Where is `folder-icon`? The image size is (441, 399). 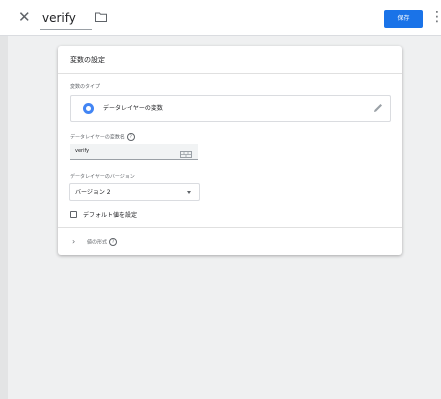 folder-icon is located at coordinates (101, 17).